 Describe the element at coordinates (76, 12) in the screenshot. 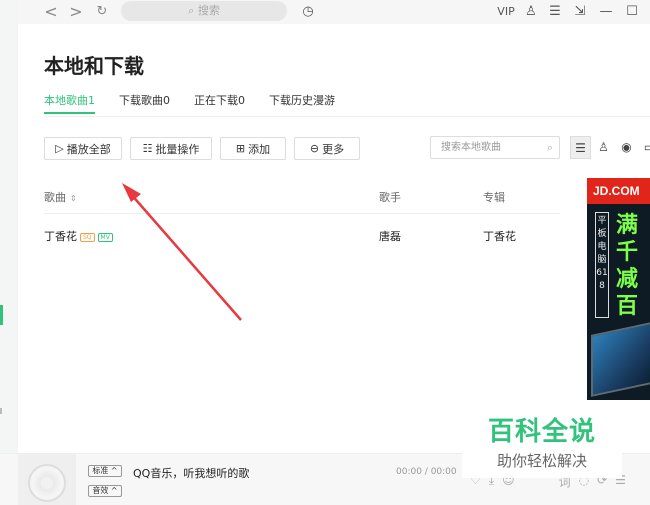

I see `forward-icon: >` at that location.